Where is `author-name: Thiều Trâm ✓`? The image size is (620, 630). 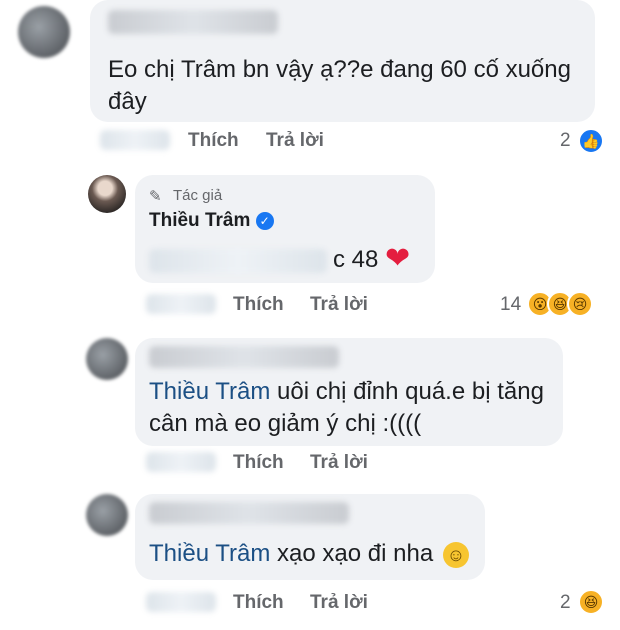 author-name: Thiều Trâm ✓ is located at coordinates (211, 221).